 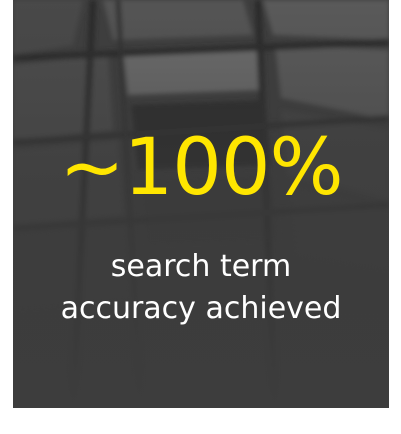 I want to click on caption-line-1: search term, so click(x=201, y=266).